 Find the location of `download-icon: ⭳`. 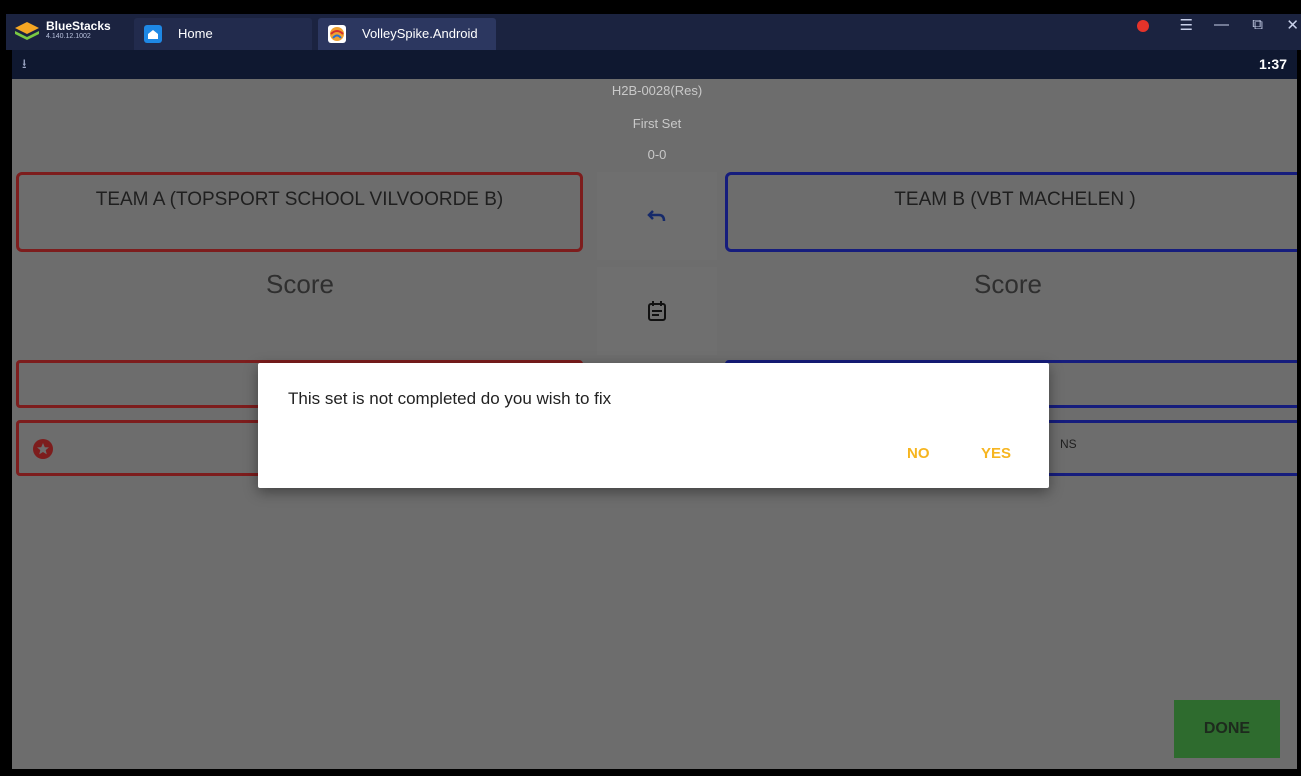

download-icon: ⭳ is located at coordinates (24, 63).